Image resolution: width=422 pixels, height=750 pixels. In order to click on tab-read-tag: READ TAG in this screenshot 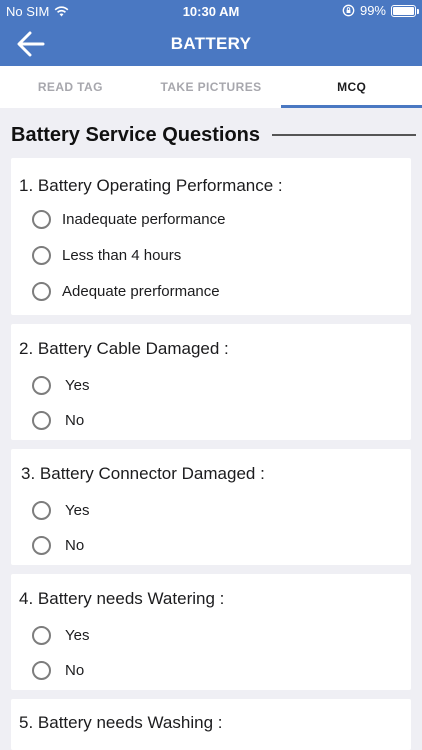, I will do `click(70, 87)`.